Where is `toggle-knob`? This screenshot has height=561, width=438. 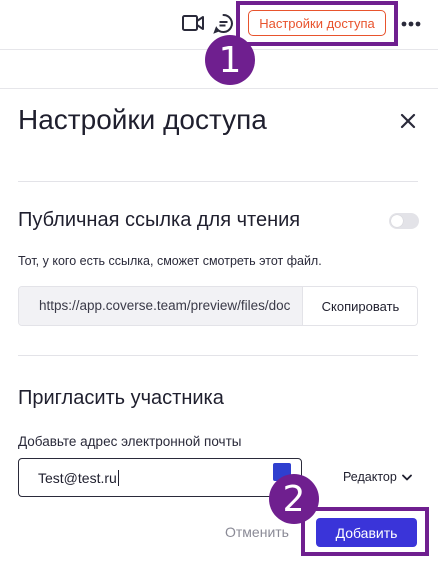 toggle-knob is located at coordinates (397, 221).